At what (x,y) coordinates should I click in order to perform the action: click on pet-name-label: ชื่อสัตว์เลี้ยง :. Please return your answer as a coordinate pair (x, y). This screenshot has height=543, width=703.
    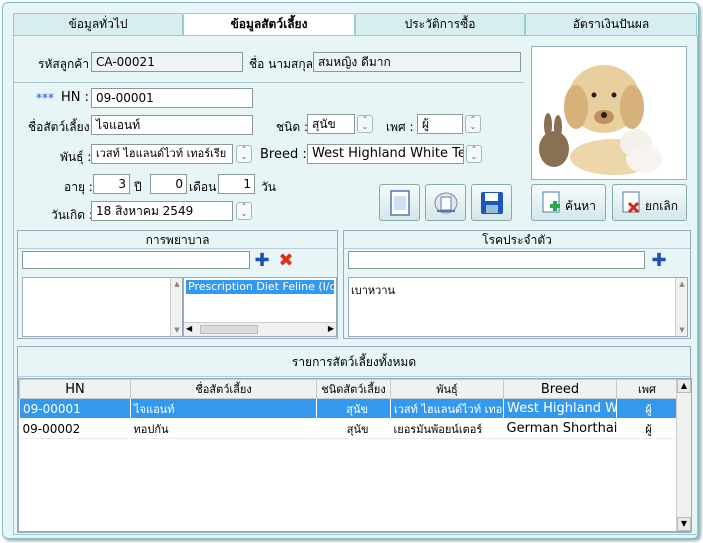
    Looking at the image, I should click on (63, 127).